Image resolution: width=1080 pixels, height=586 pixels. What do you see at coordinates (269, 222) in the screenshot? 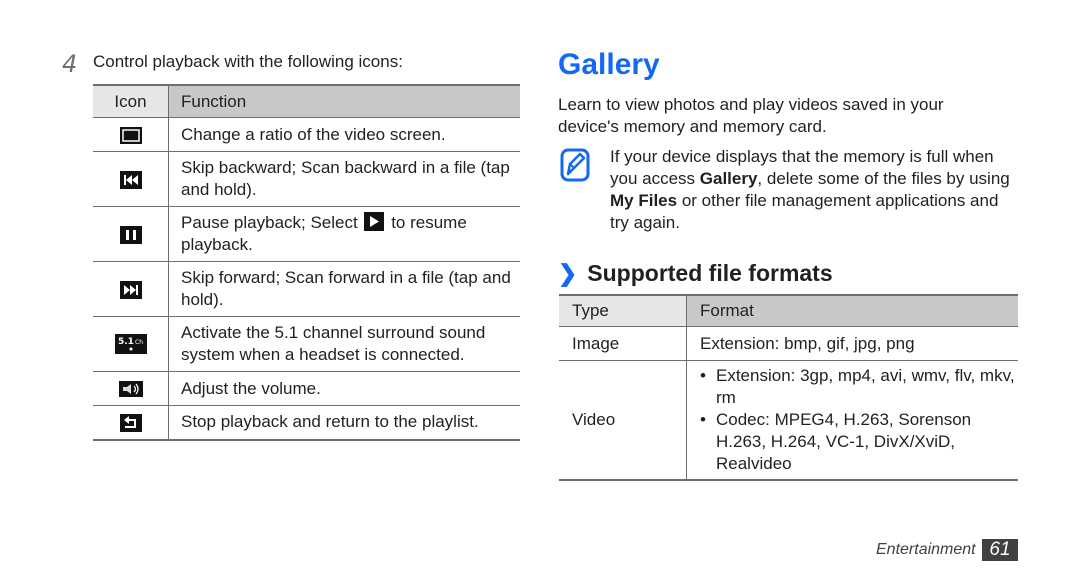
I see `row-function: Pause playback; Select` at bounding box center [269, 222].